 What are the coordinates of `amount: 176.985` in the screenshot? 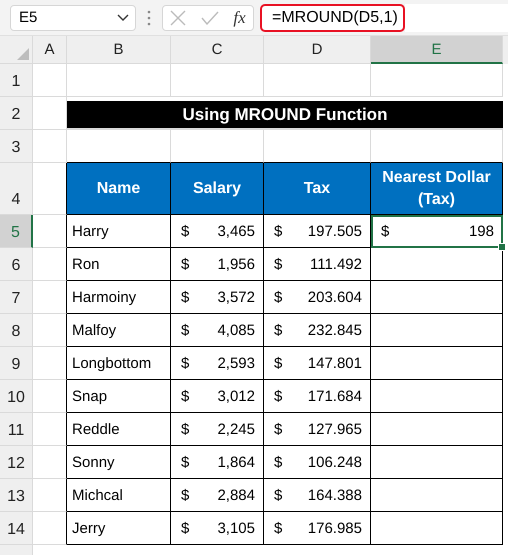 It's located at (335, 528).